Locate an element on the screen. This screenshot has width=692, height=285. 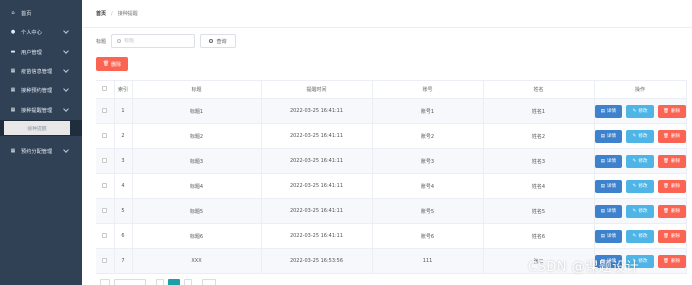
column-header-remind-time: 提醒时间 is located at coordinates (317, 89).